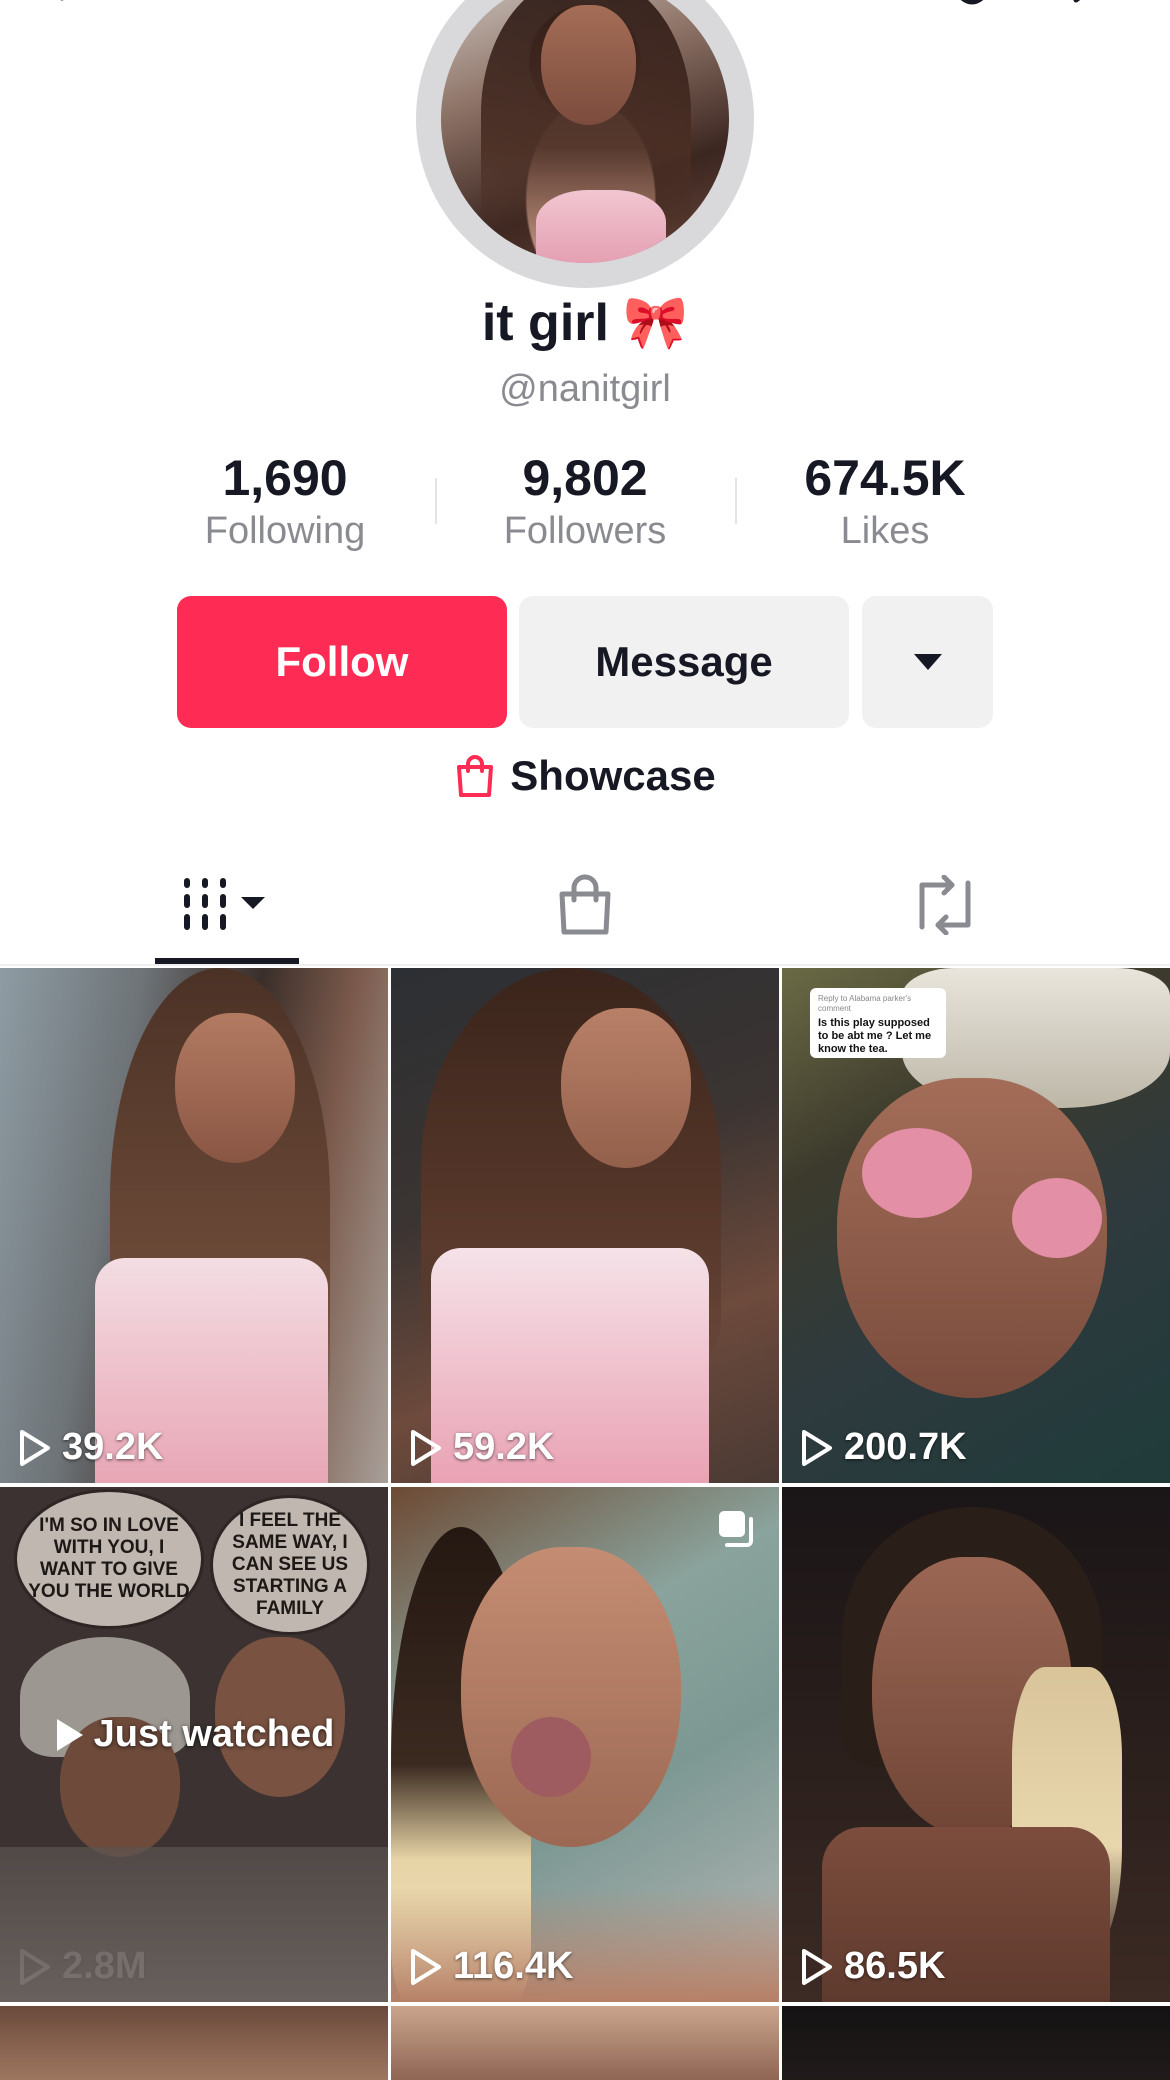 The height and width of the screenshot is (2080, 1170). I want to click on stat-value: 1,690, so click(285, 478).